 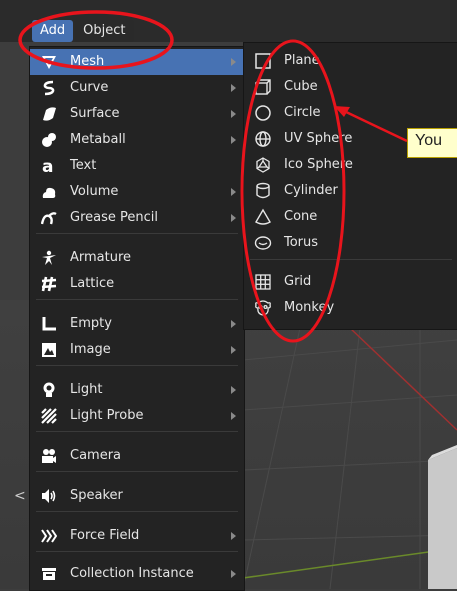 What do you see at coordinates (137, 258) in the screenshot?
I see `add-menu-item-armature: Armature` at bounding box center [137, 258].